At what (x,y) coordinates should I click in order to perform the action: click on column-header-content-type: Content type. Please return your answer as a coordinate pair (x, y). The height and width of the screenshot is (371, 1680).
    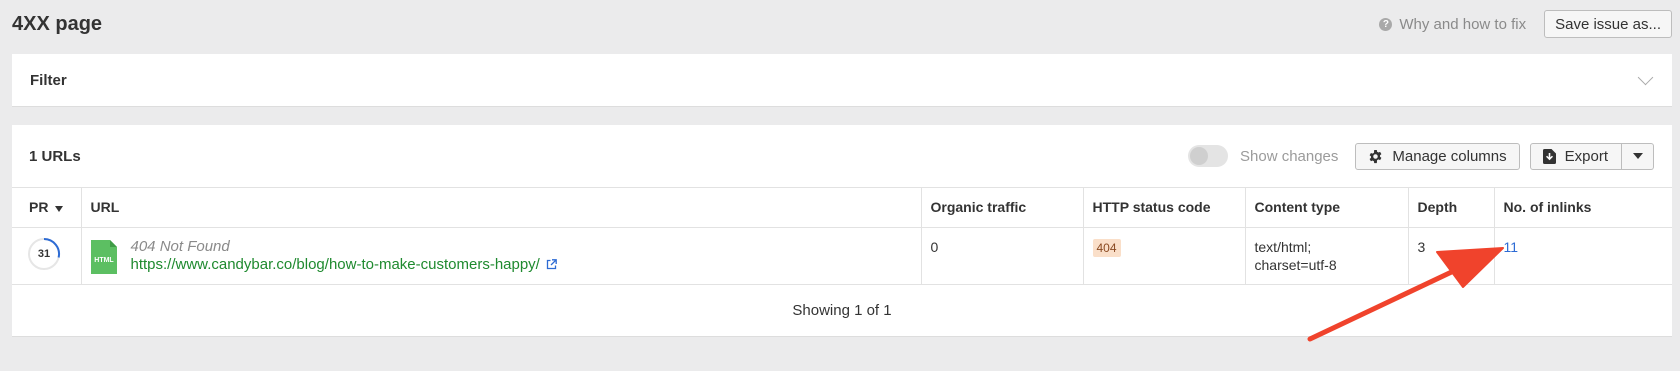
    Looking at the image, I should click on (1327, 208).